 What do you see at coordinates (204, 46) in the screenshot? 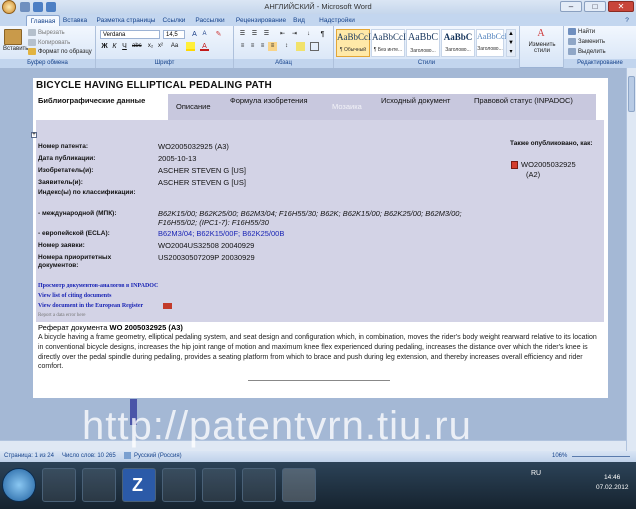
I see `font-color-button: А` at bounding box center [204, 46].